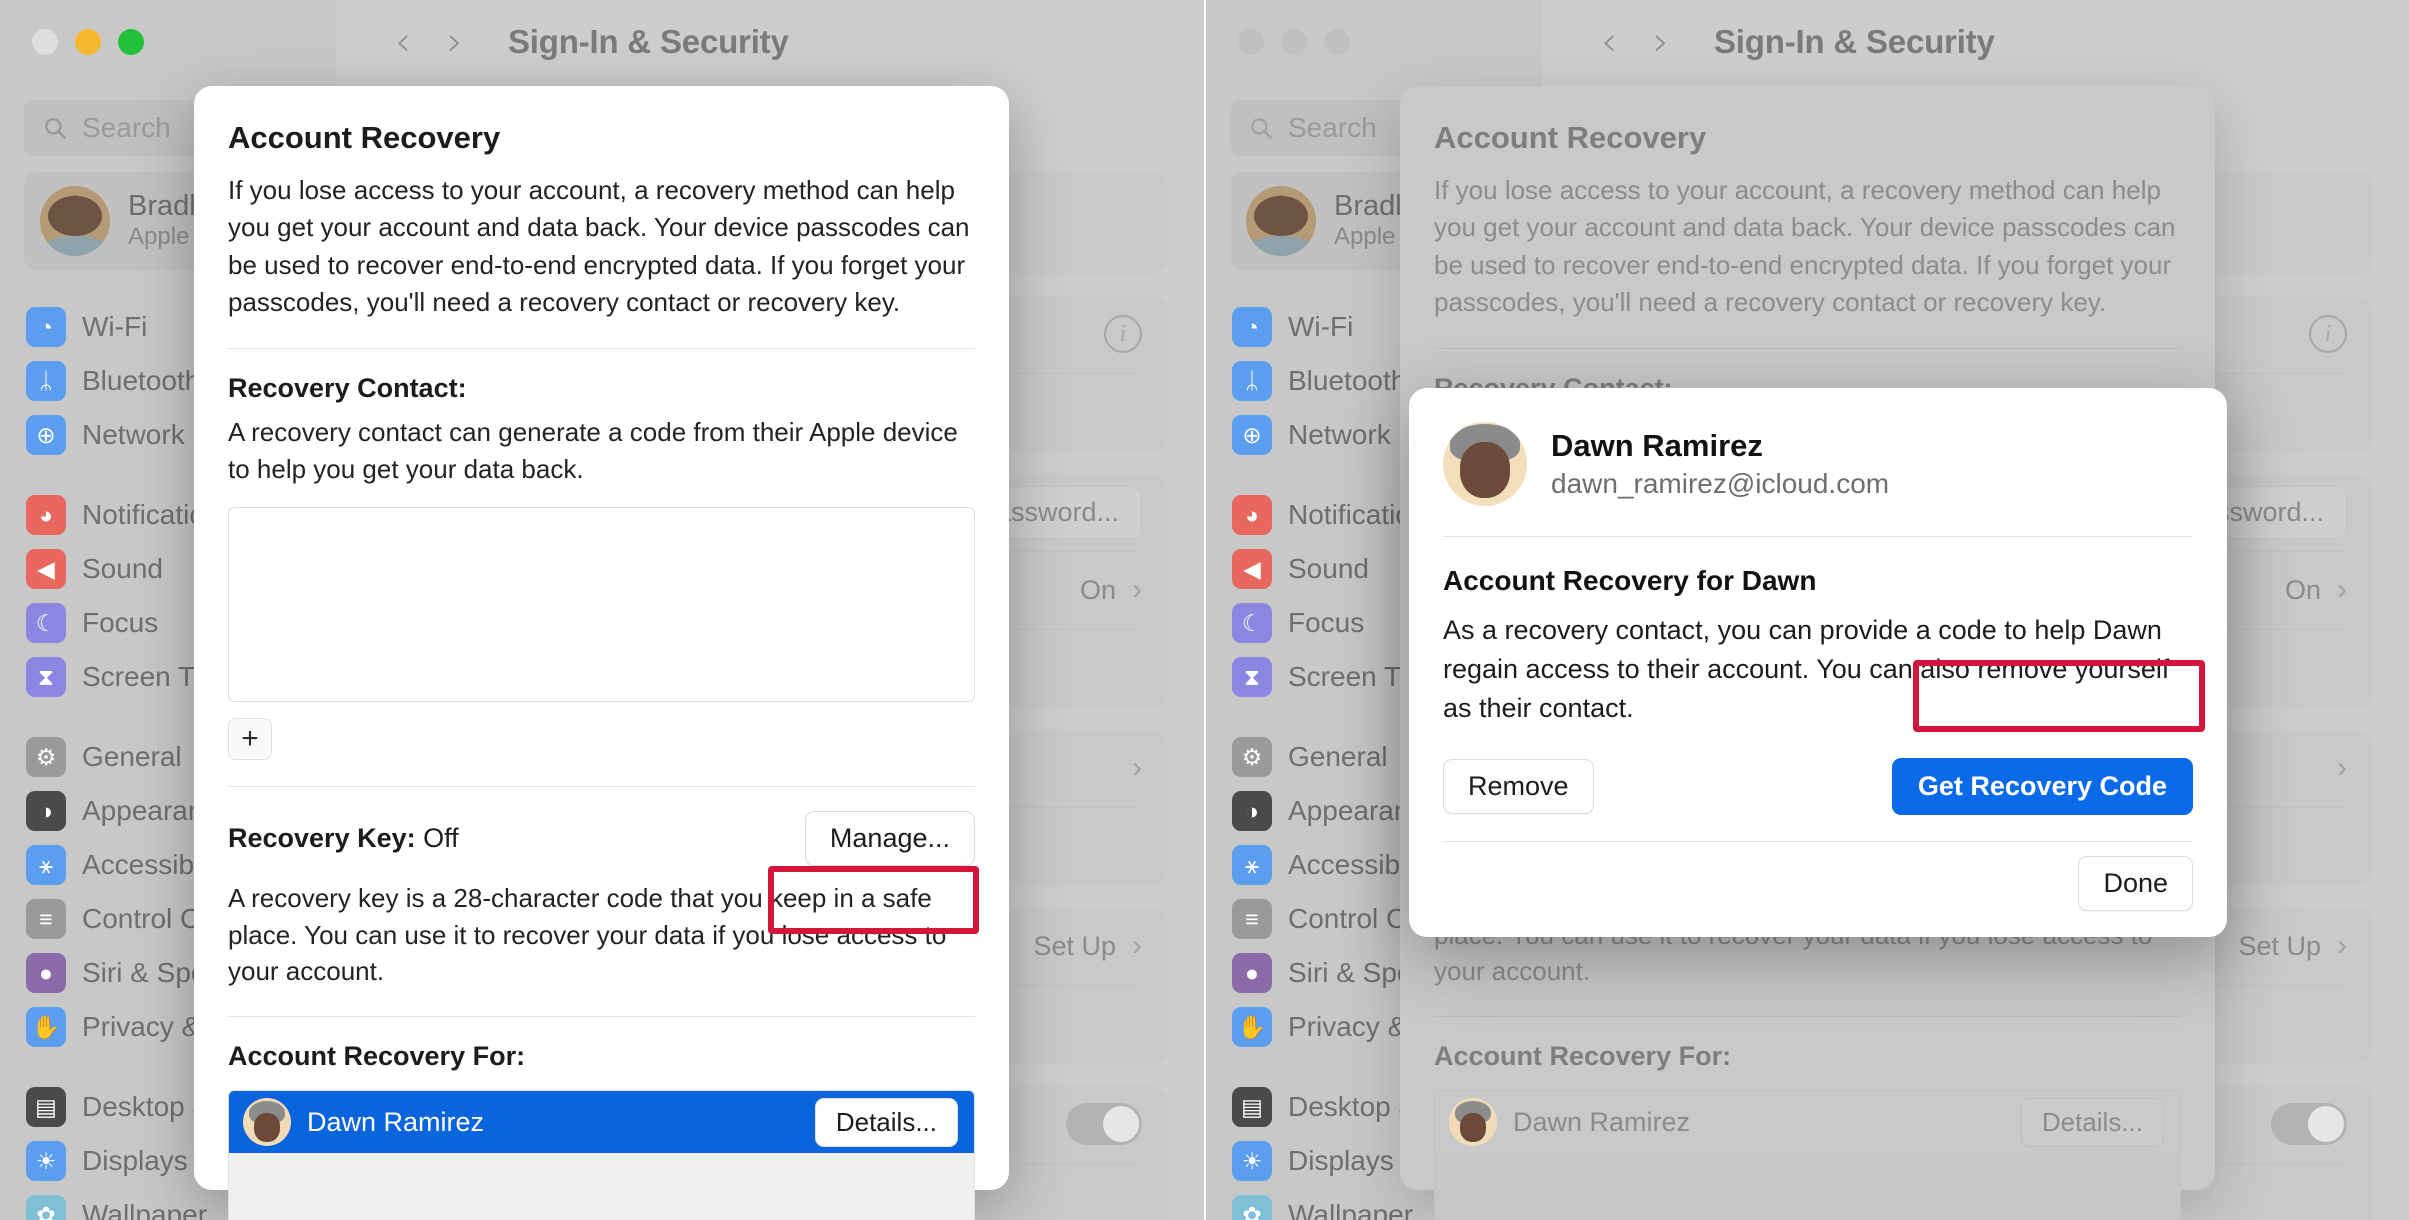 The image size is (2409, 1220). I want to click on page-title: Sign-In & Security, so click(1854, 41).